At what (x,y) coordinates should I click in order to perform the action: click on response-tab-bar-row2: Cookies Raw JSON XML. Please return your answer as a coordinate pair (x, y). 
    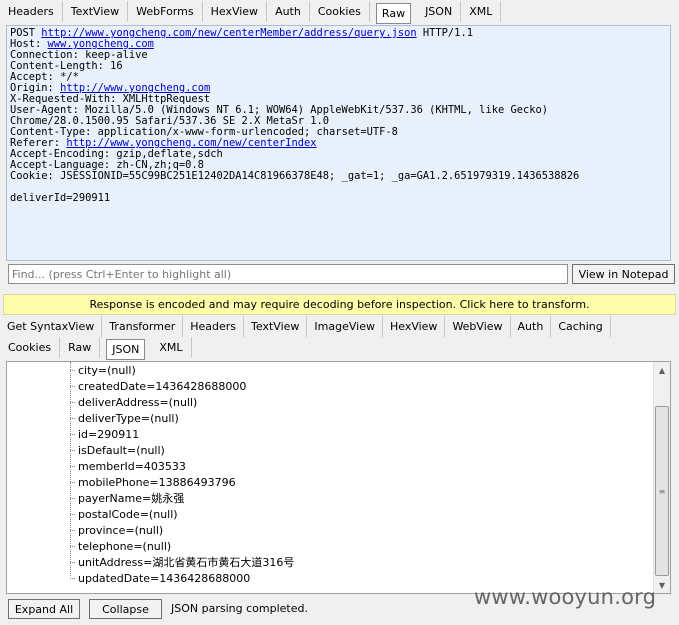
    Looking at the image, I should click on (339, 348).